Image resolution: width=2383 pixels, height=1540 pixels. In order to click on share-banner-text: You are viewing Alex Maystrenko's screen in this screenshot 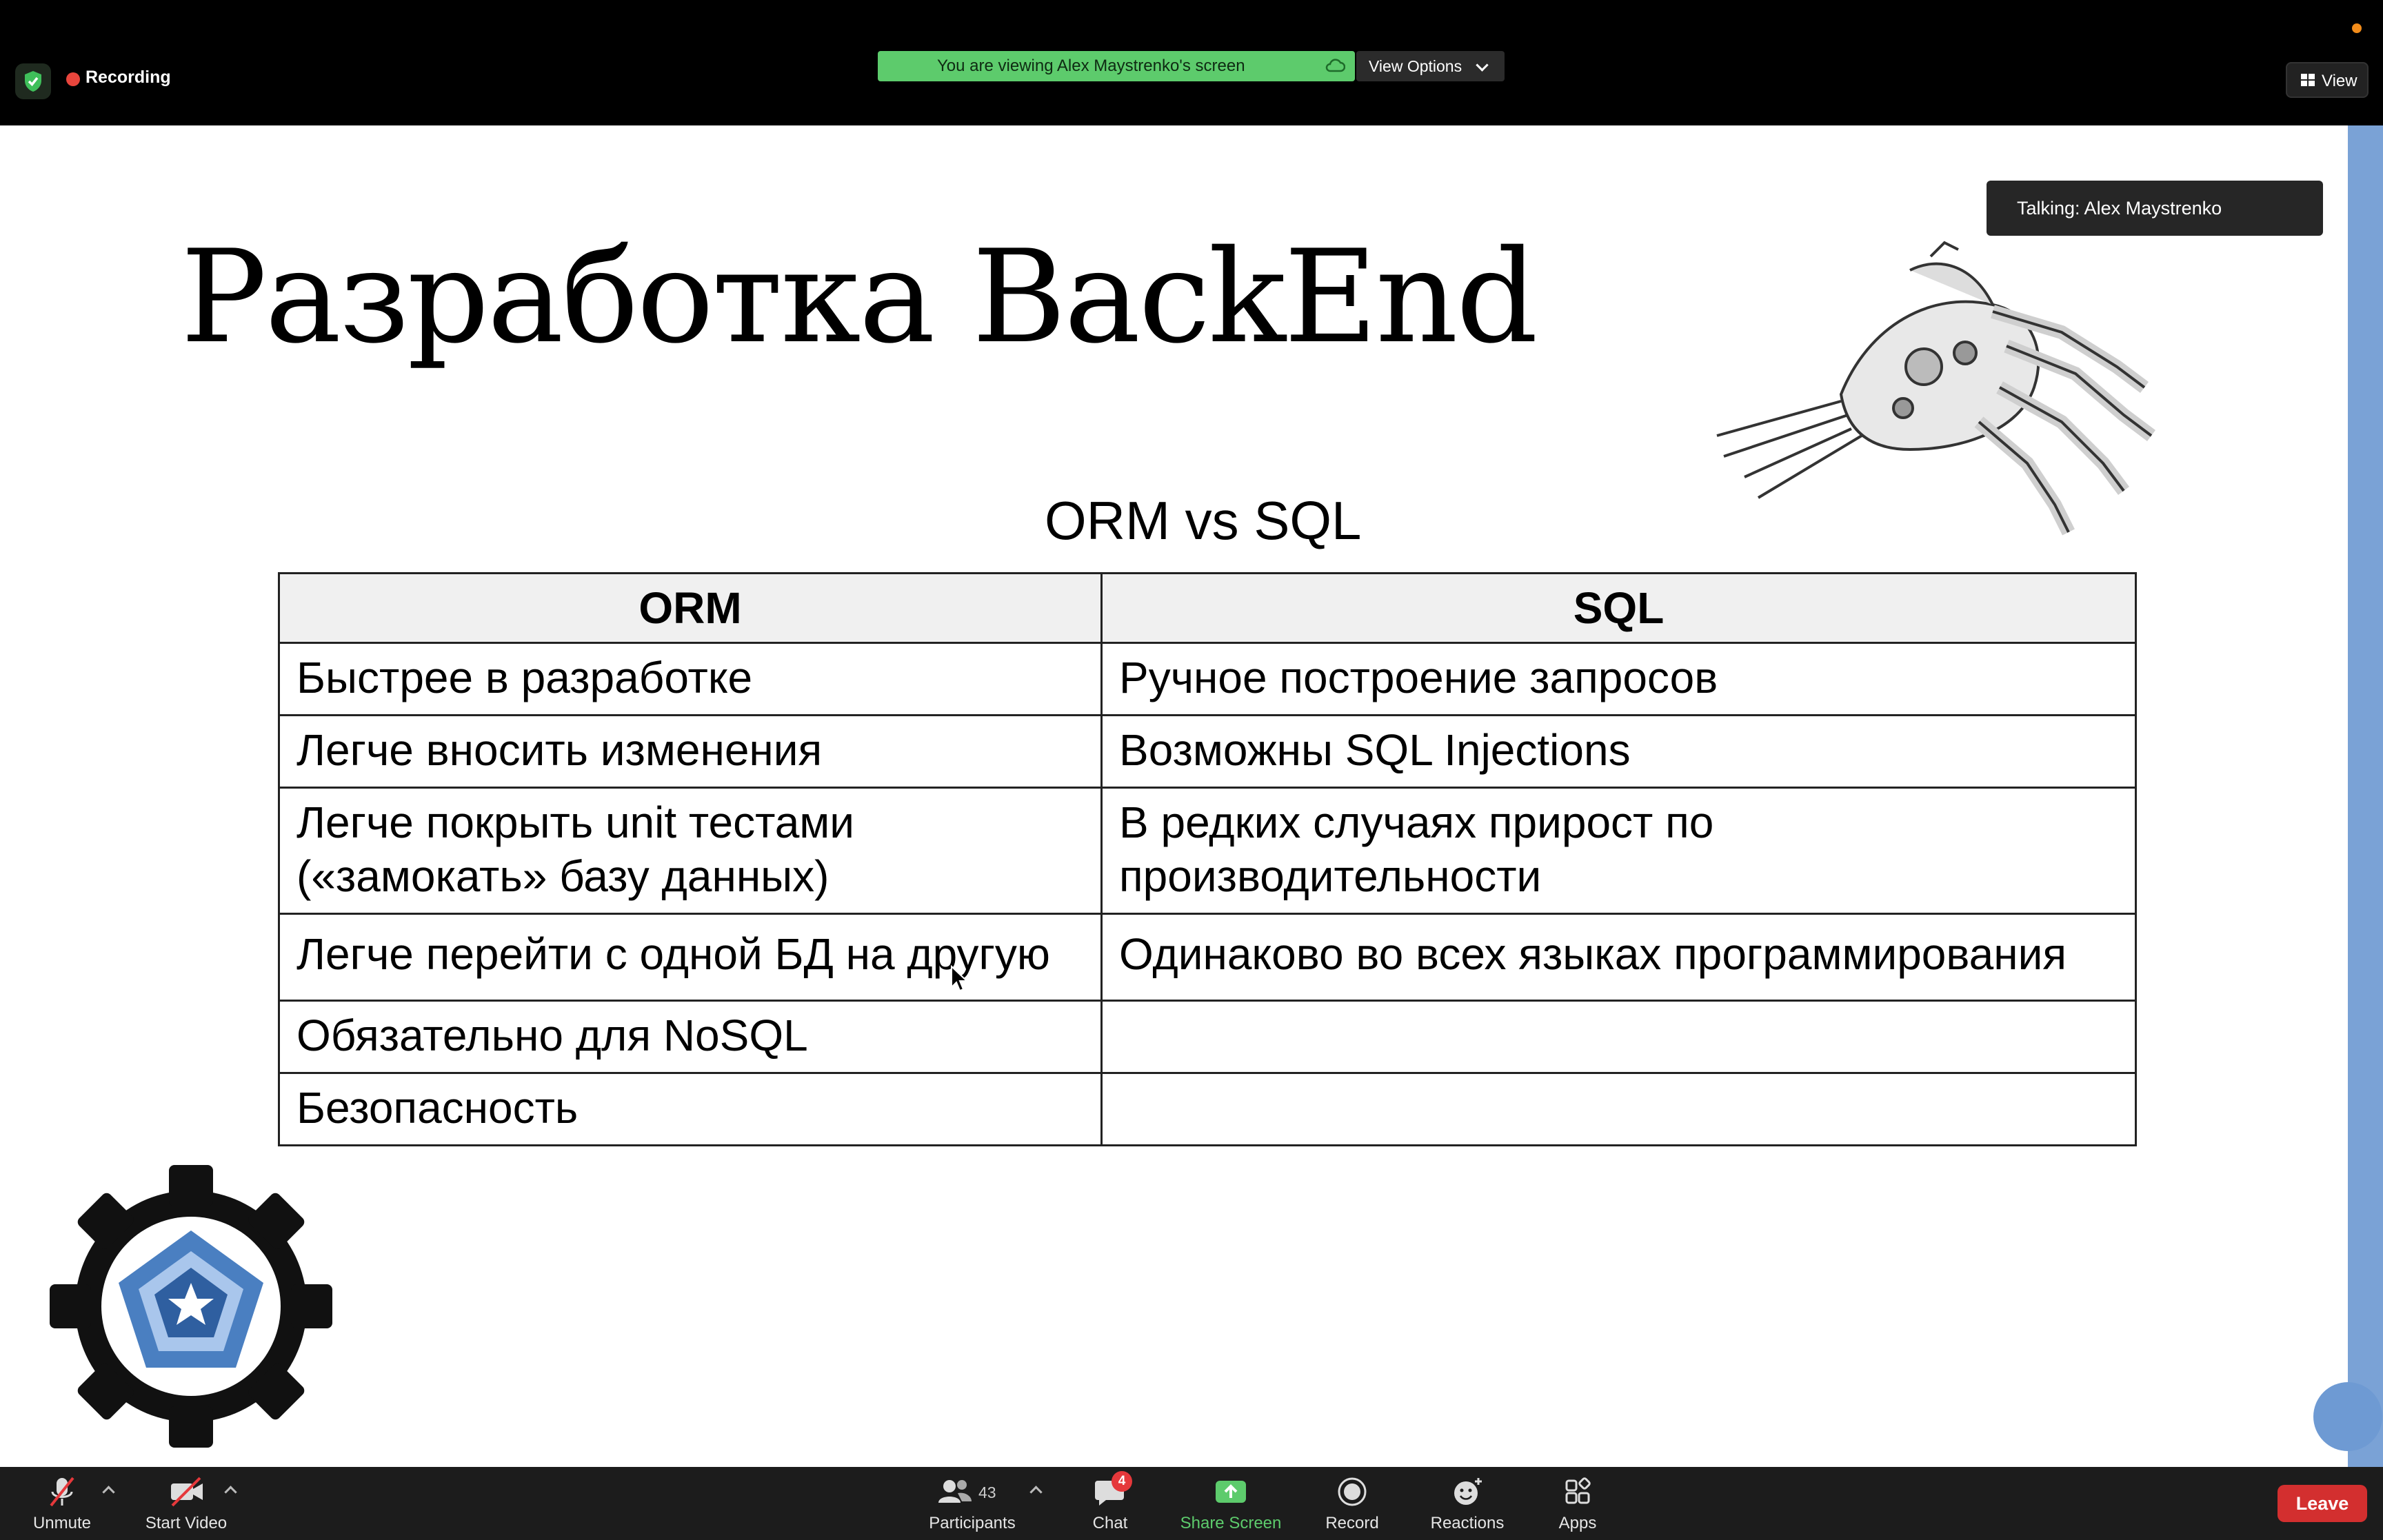, I will do `click(1091, 66)`.